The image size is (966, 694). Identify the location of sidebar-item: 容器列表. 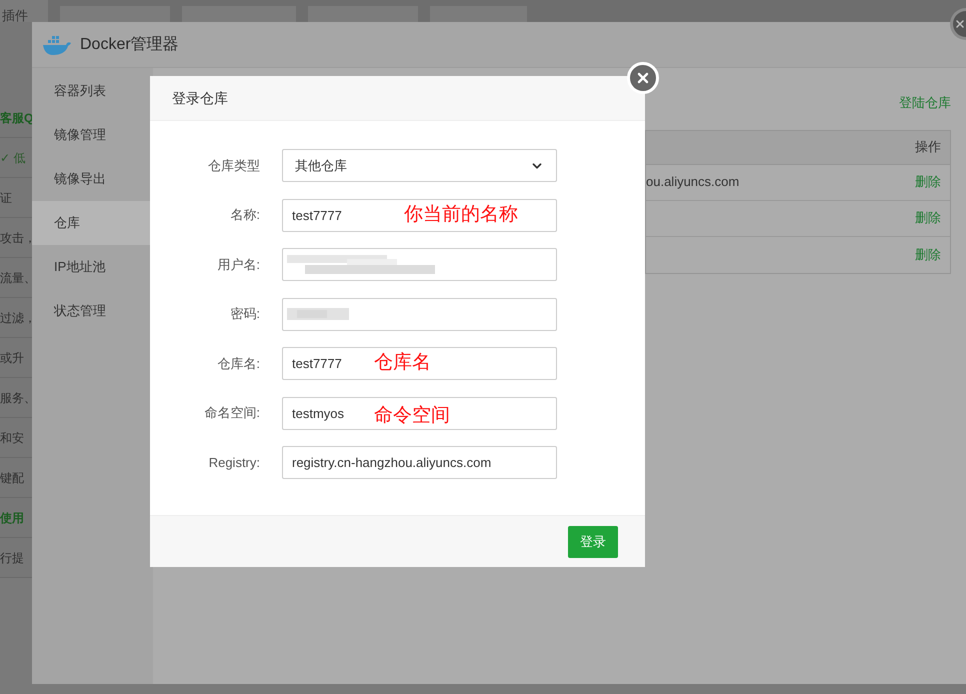
(92, 91).